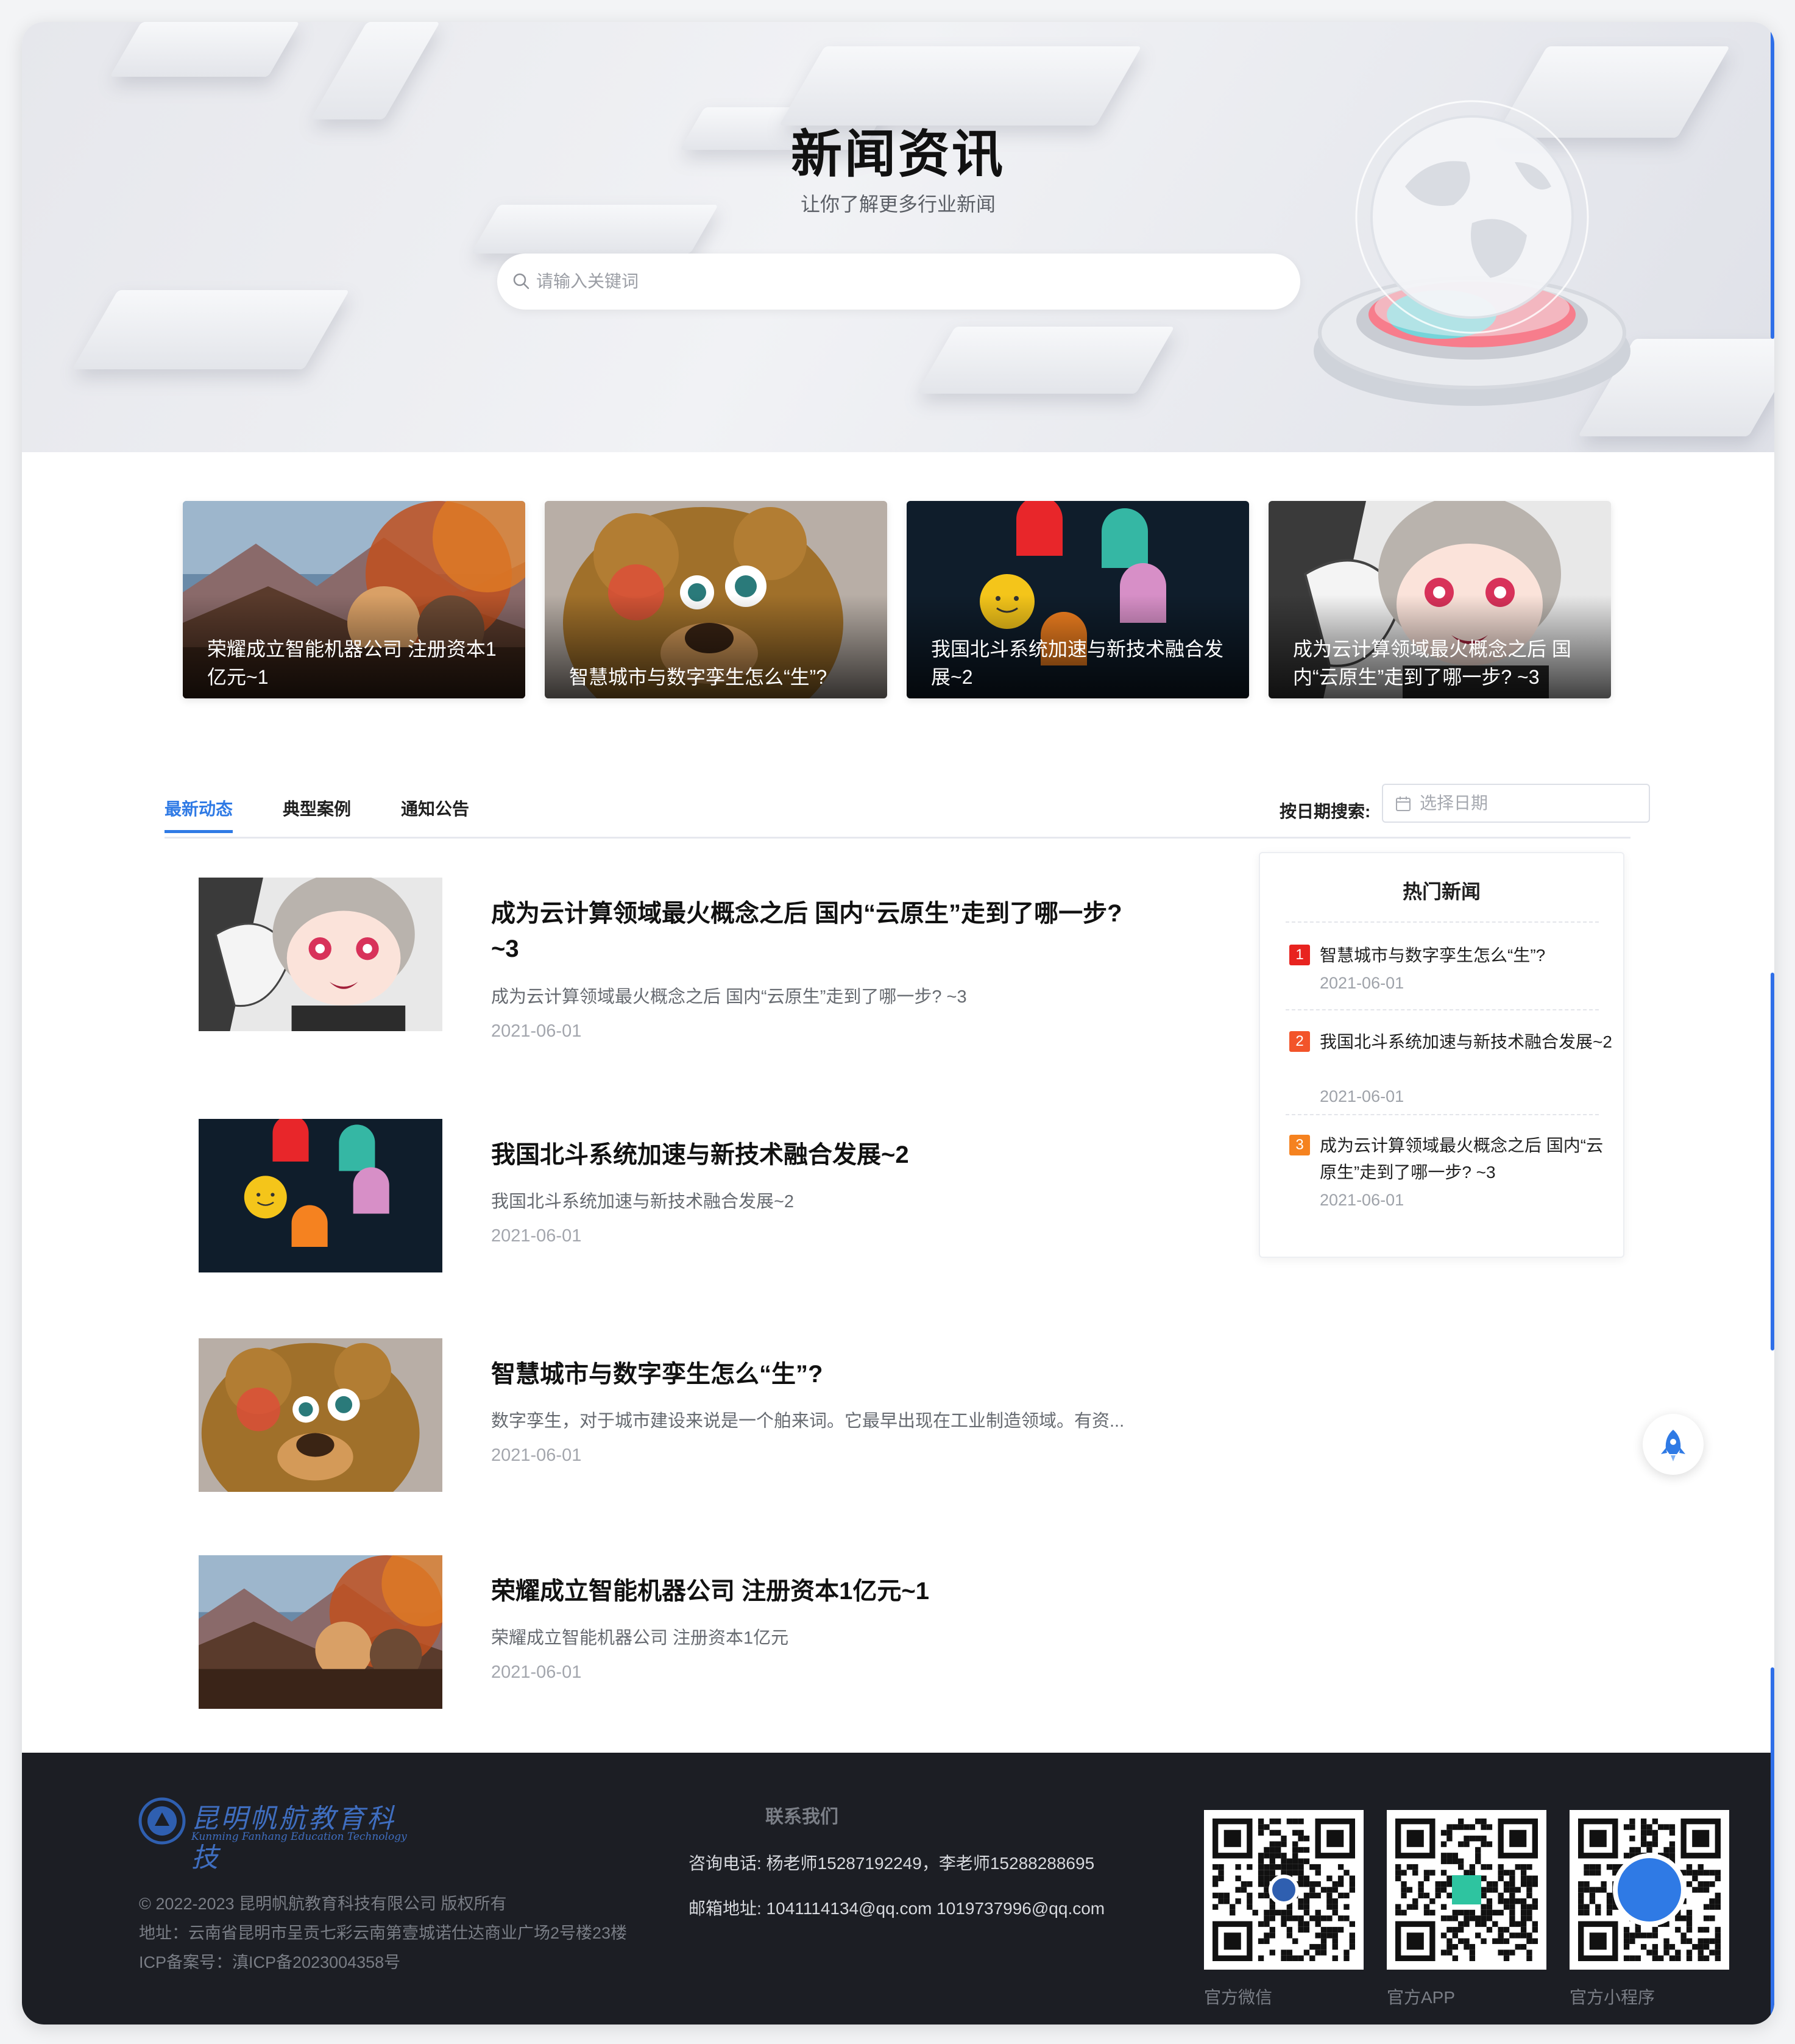 The height and width of the screenshot is (2044, 1795). What do you see at coordinates (1299, 1041) in the screenshot?
I see `rank-badge: 2` at bounding box center [1299, 1041].